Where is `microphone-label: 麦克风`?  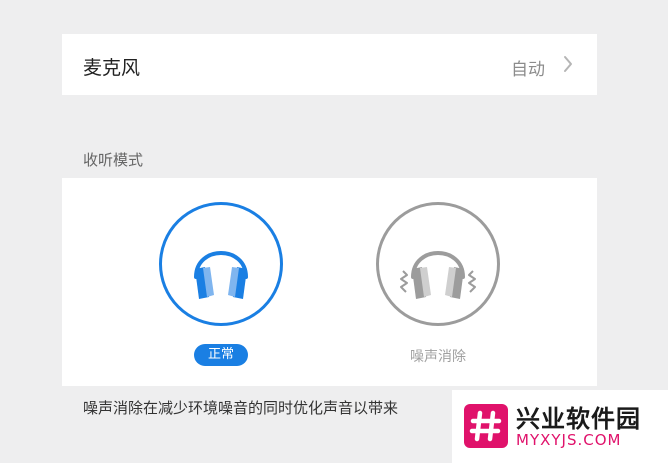 microphone-label: 麦克风 is located at coordinates (112, 68).